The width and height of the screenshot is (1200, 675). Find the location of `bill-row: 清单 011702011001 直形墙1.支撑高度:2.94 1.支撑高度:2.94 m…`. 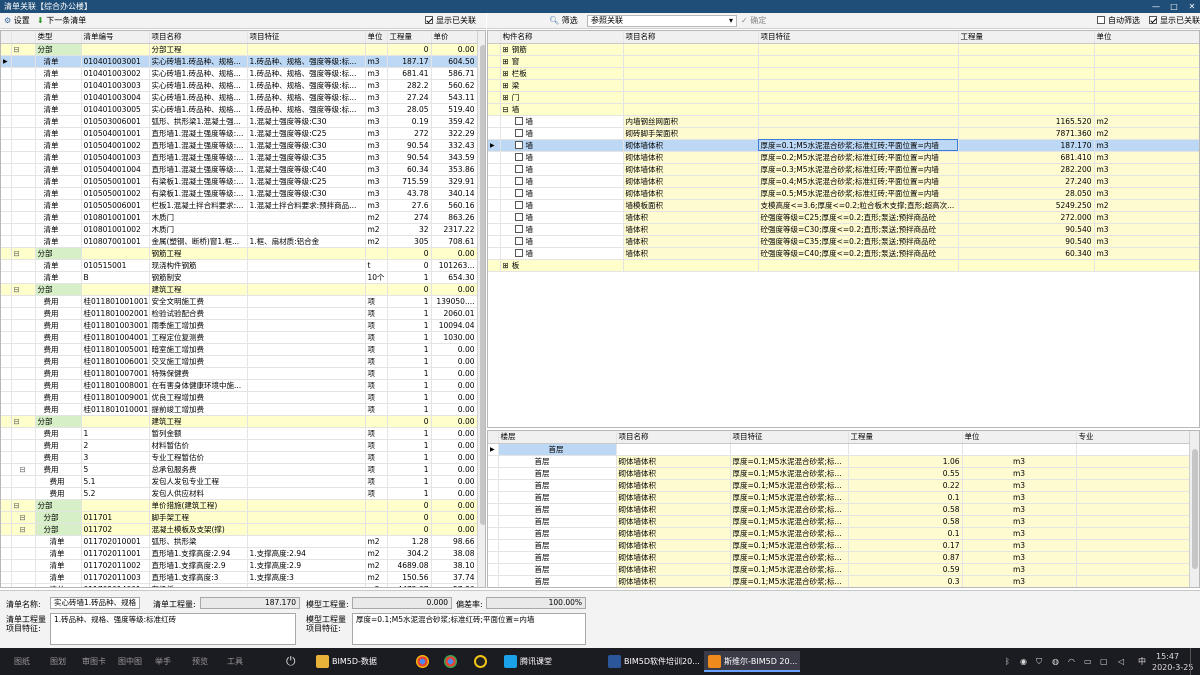

bill-row: 清单 011702011001 直形墙1.支撑高度:2.94 1.支撑高度:2.94 m… is located at coordinates (239, 553).